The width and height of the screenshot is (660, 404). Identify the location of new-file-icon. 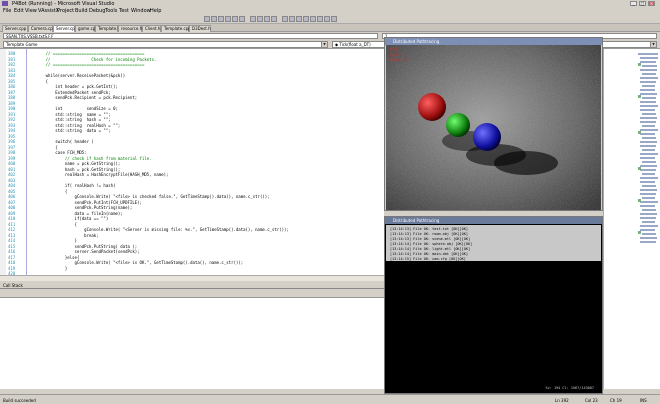
(207, 19).